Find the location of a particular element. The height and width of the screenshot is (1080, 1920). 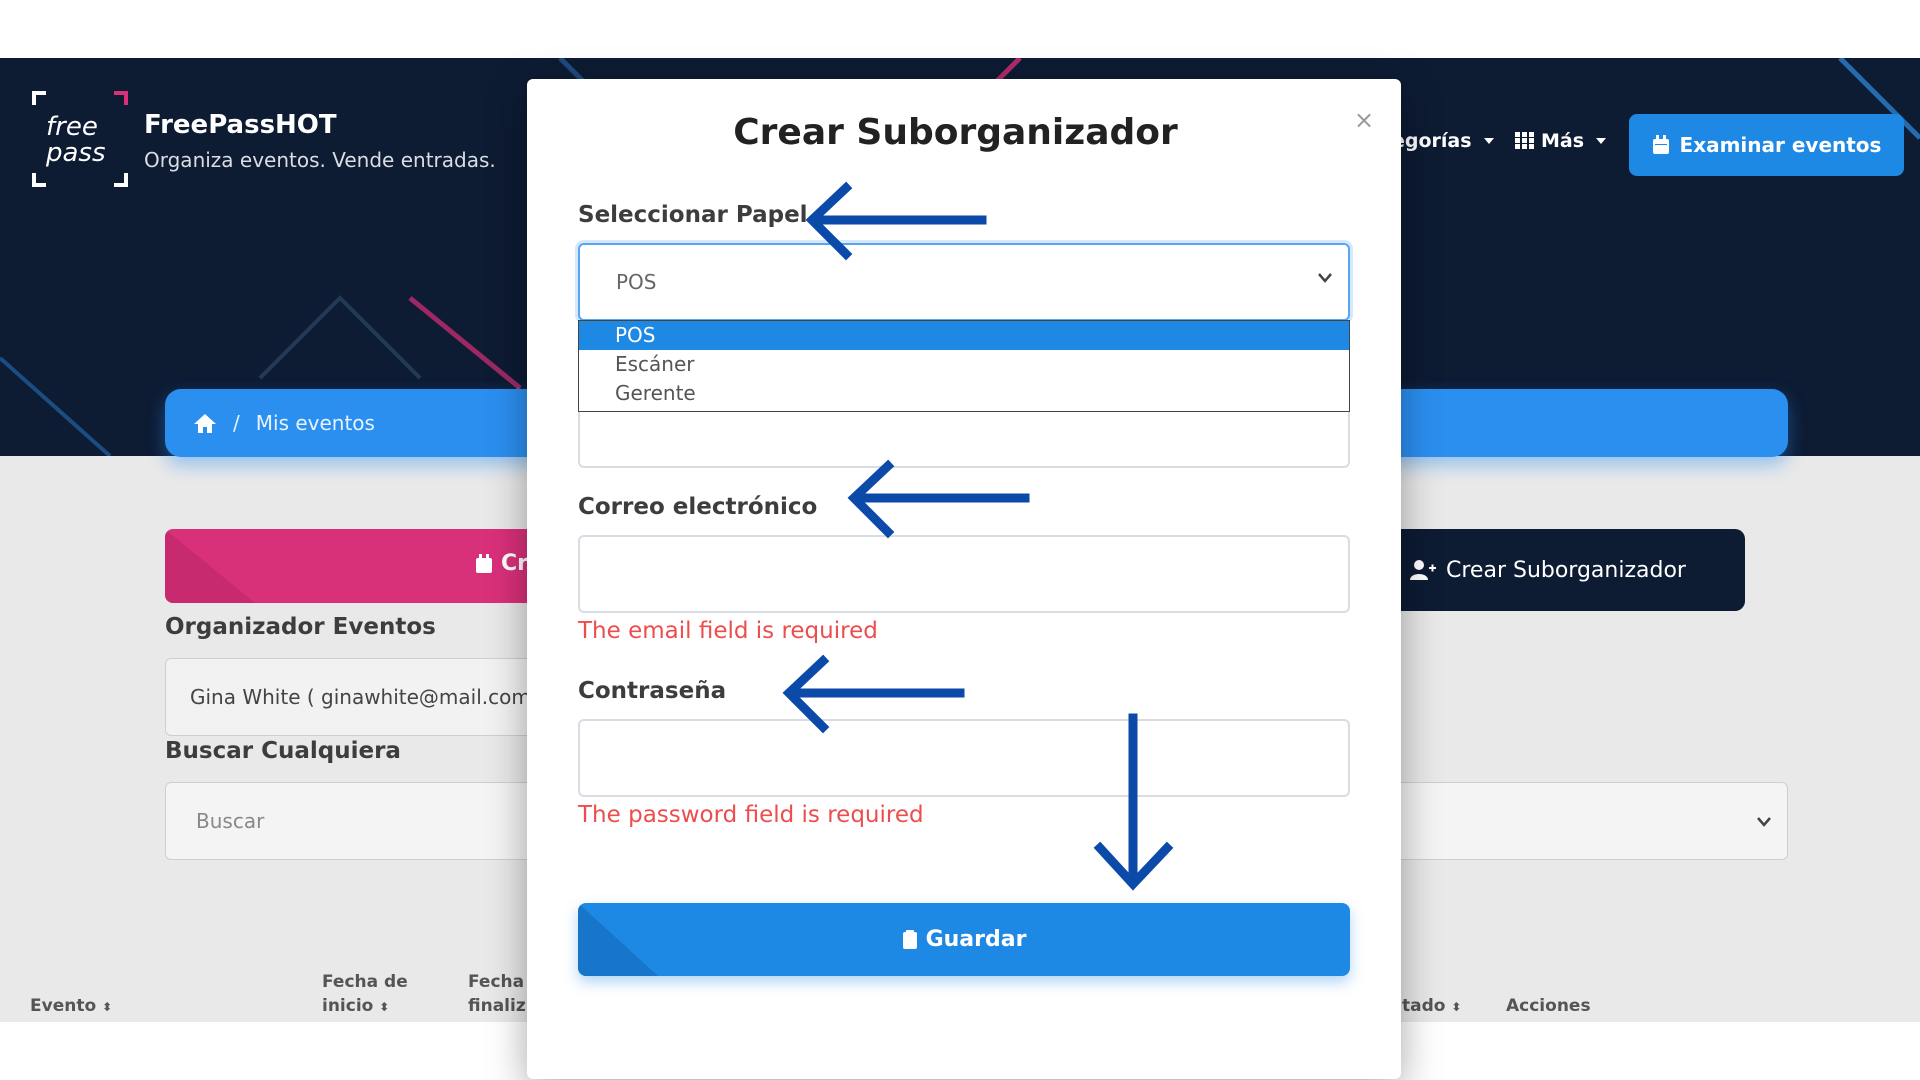

nav-categories: egorías is located at coordinates (1443, 141).